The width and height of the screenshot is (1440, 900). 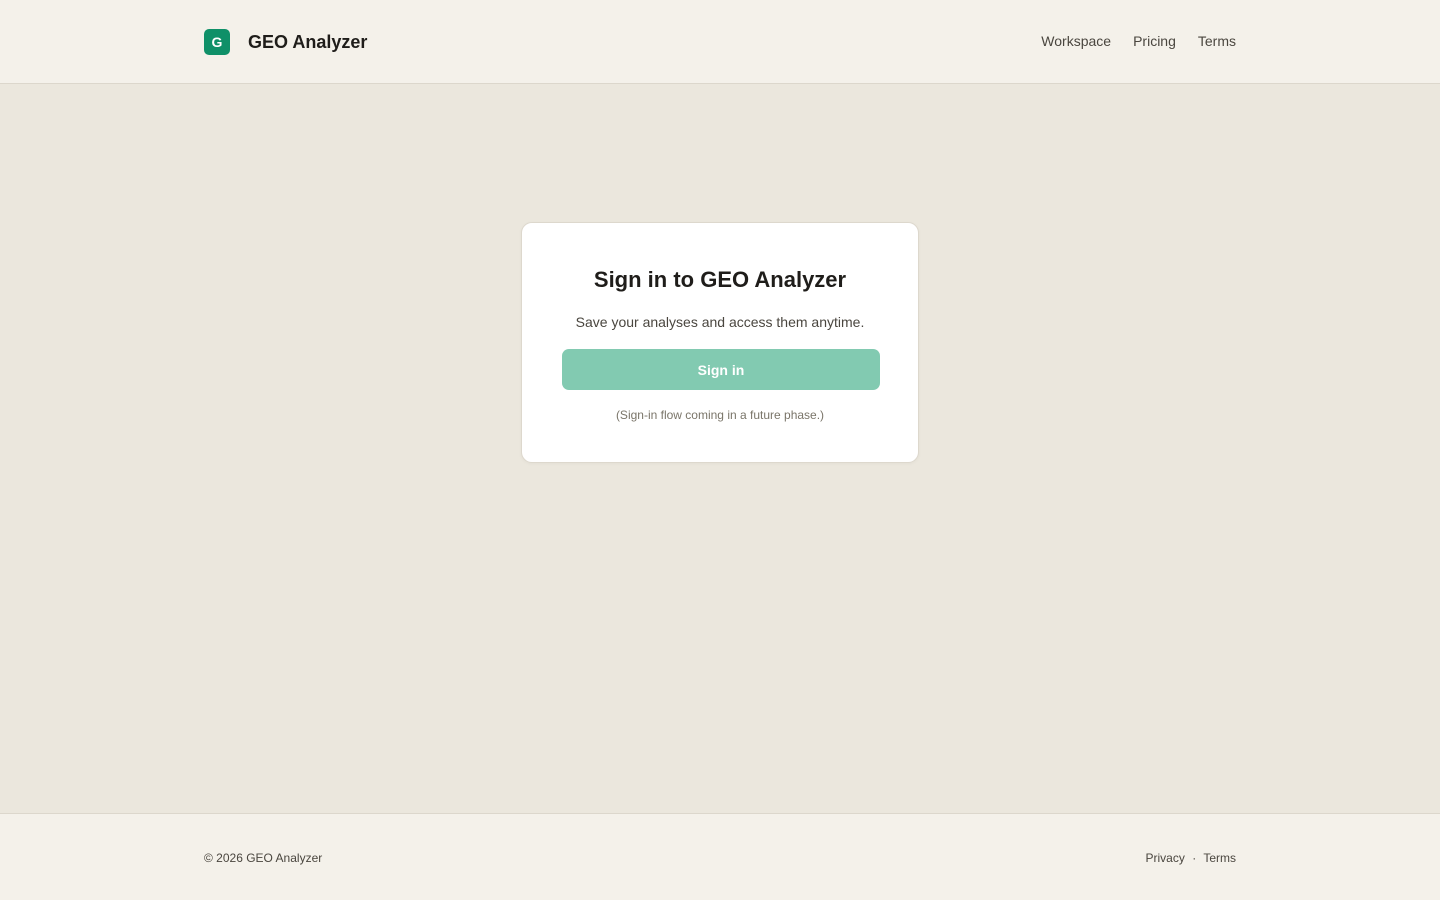 What do you see at coordinates (720, 856) in the screenshot?
I see `site-footer: © 2026 GEO Analyzer Privacy · Terms` at bounding box center [720, 856].